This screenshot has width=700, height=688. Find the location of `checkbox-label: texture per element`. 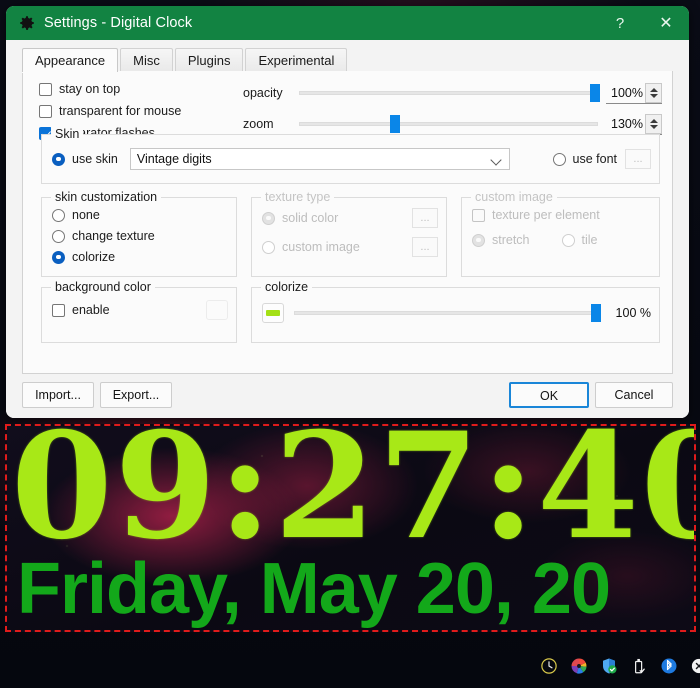

checkbox-label: texture per element is located at coordinates (546, 215).